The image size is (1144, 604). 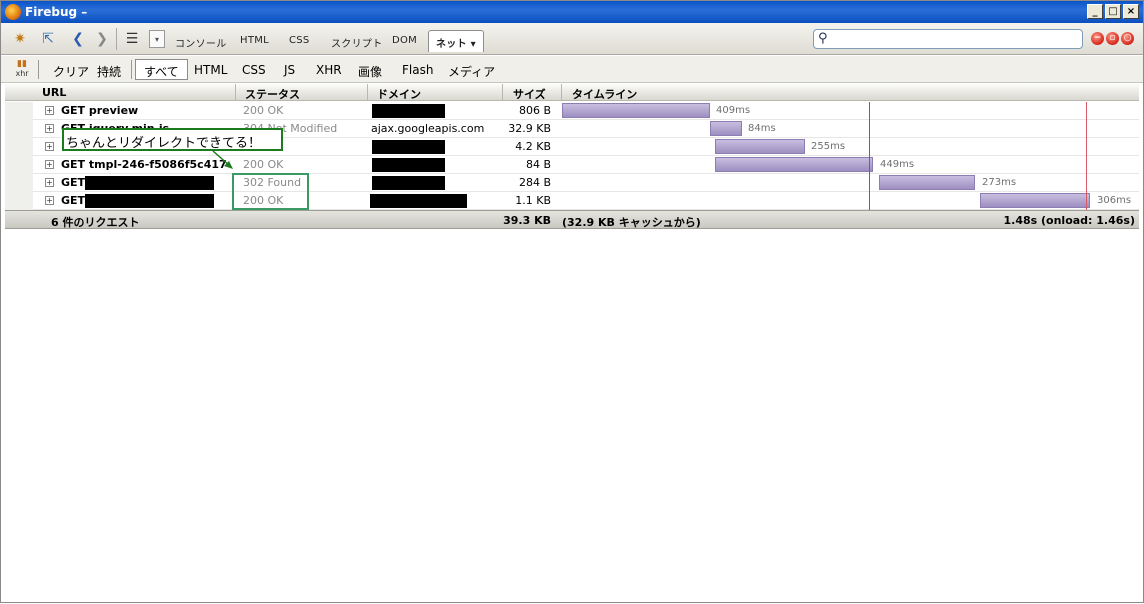 I want to click on request-size: 4.2 KB, so click(x=533, y=146).